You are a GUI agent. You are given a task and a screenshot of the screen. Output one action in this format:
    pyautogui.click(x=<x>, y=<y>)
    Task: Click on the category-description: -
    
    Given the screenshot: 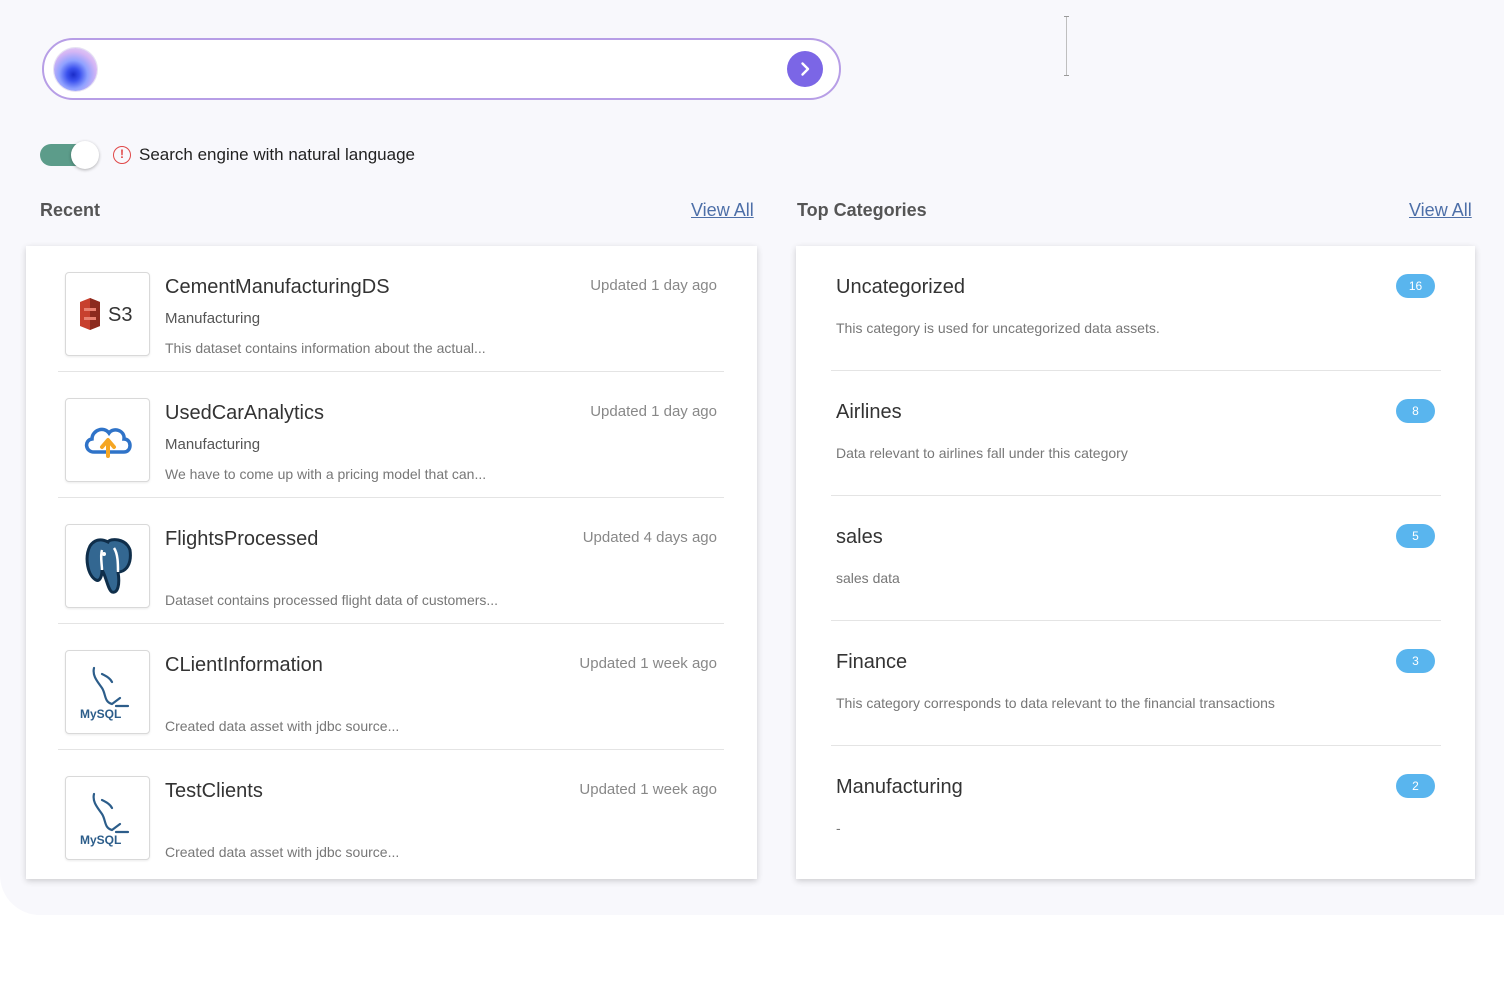 What is the action you would take?
    pyautogui.click(x=838, y=828)
    